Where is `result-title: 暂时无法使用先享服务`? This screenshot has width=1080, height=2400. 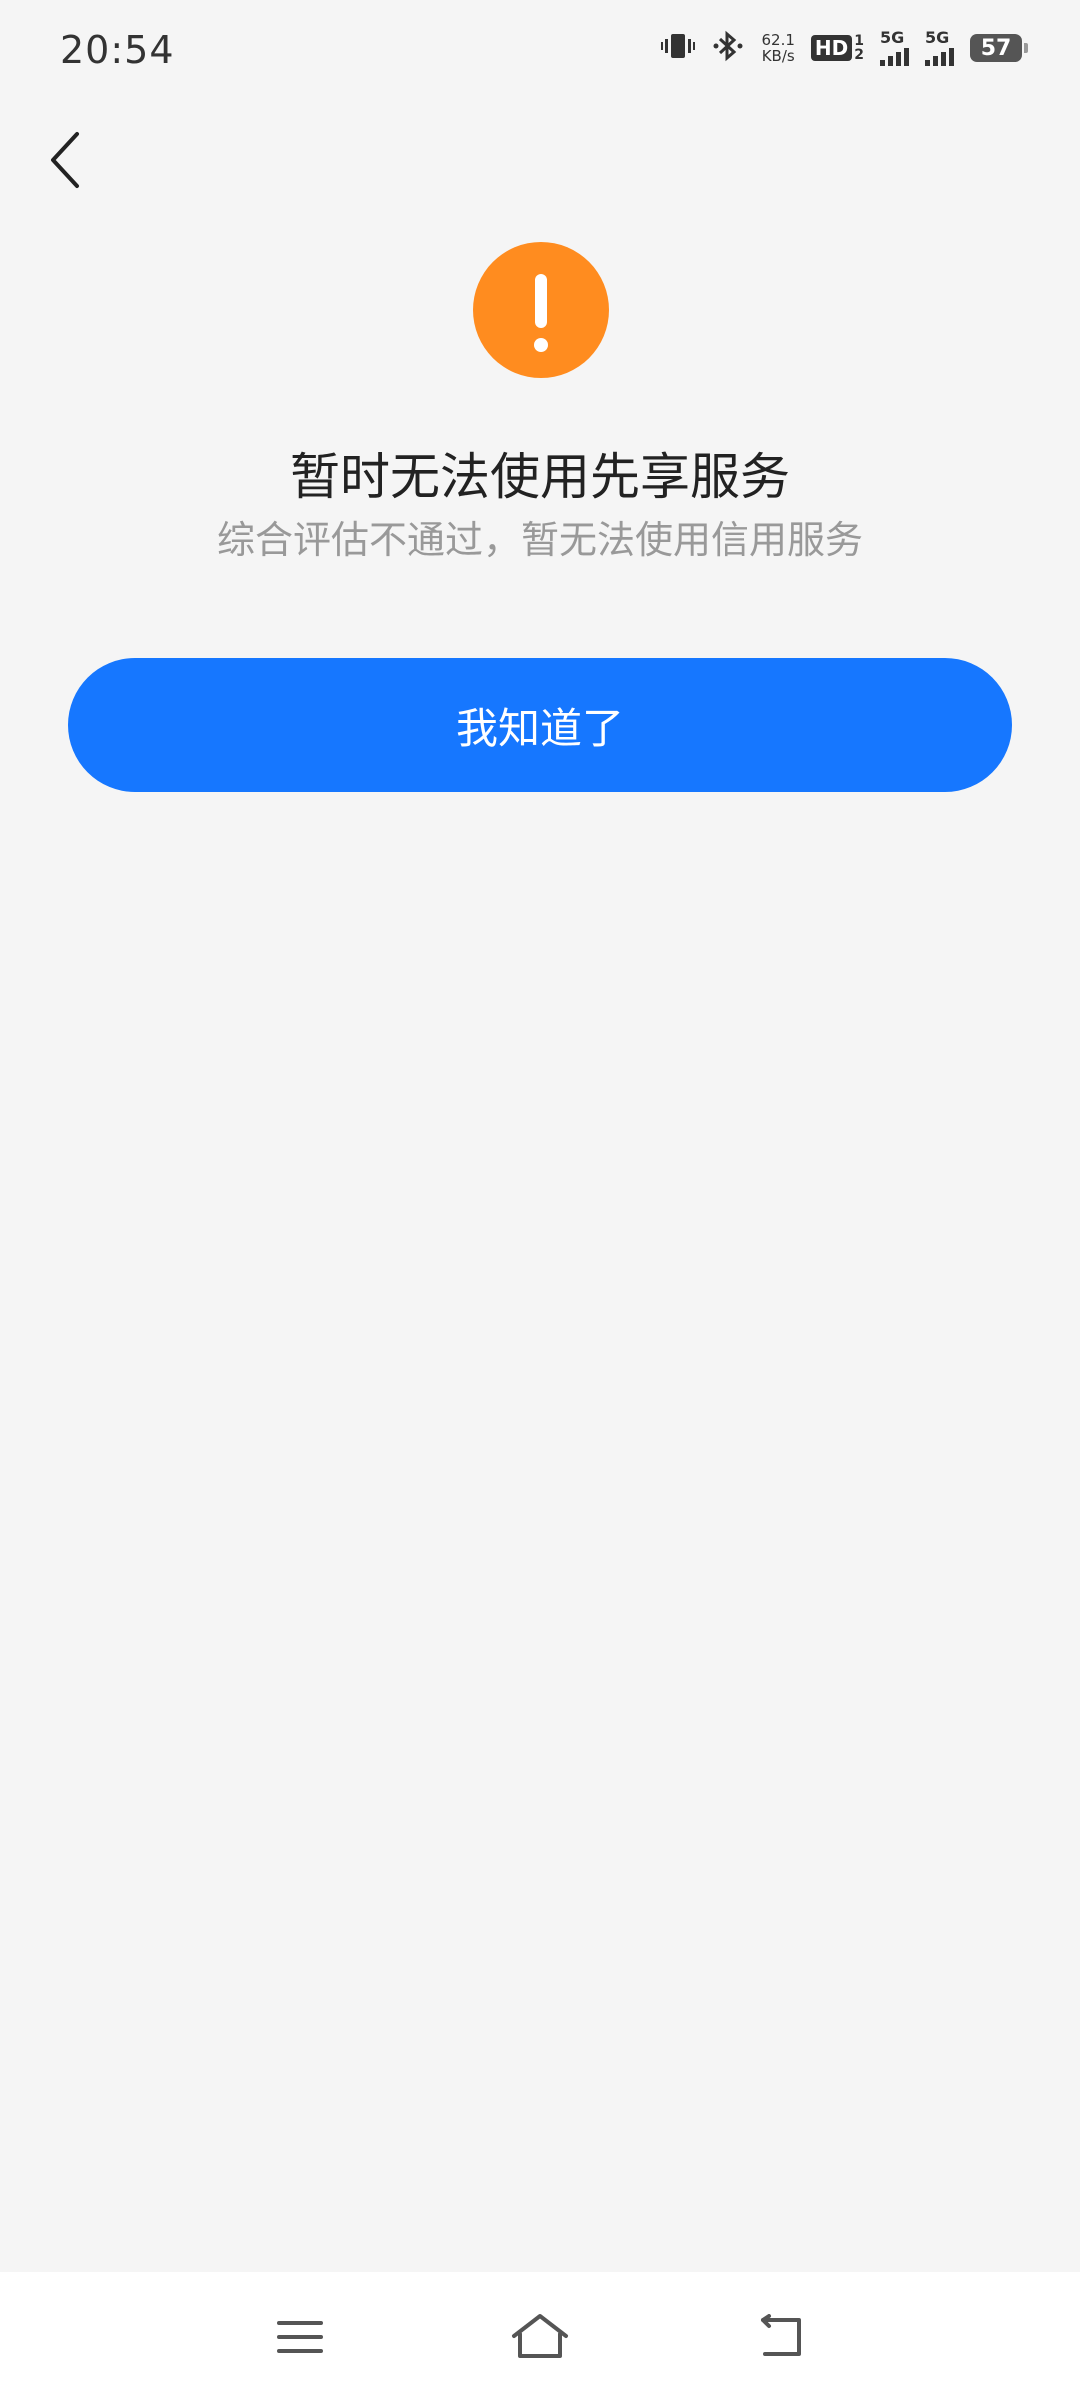 result-title: 暂时无法使用先享服务 is located at coordinates (540, 477).